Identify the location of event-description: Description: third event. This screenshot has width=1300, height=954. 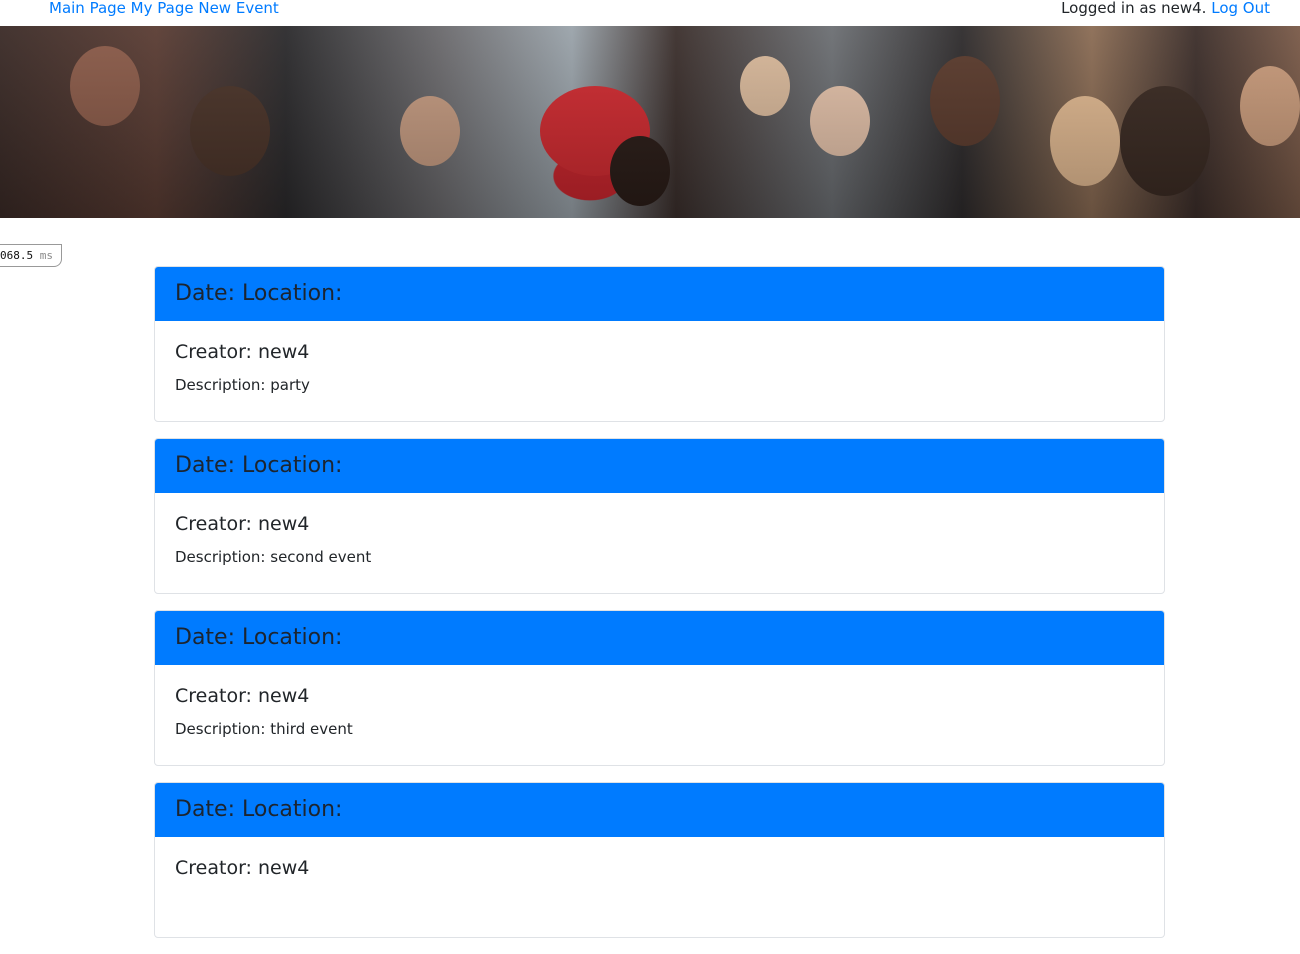
(264, 729).